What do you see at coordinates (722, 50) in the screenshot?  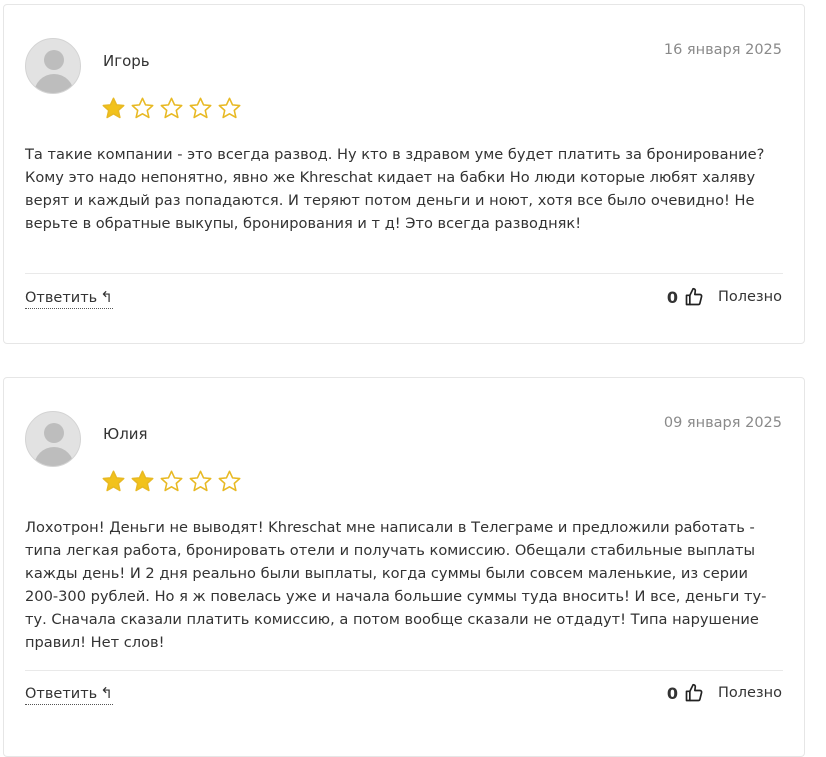 I see `review-date: 16 января 2025` at bounding box center [722, 50].